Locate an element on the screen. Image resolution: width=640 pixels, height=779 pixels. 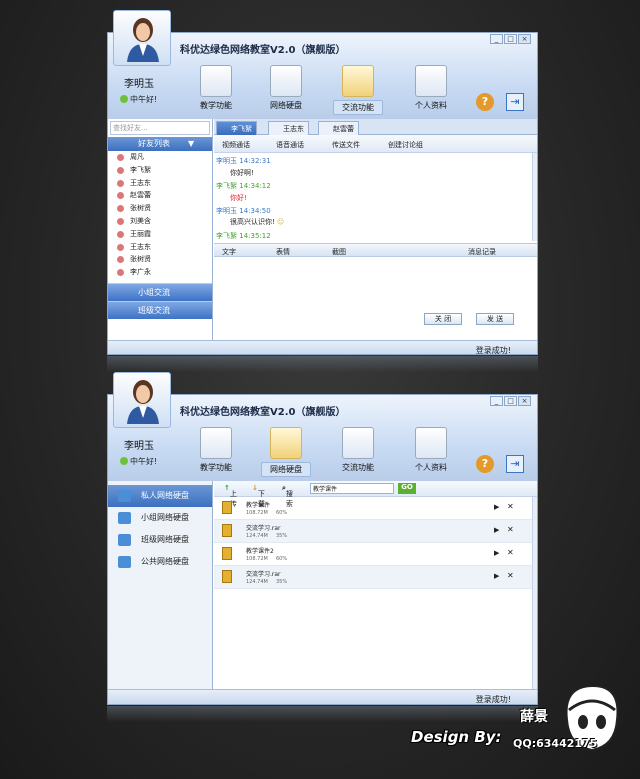
friend-item: 周凡 is located at coordinates (160, 157).